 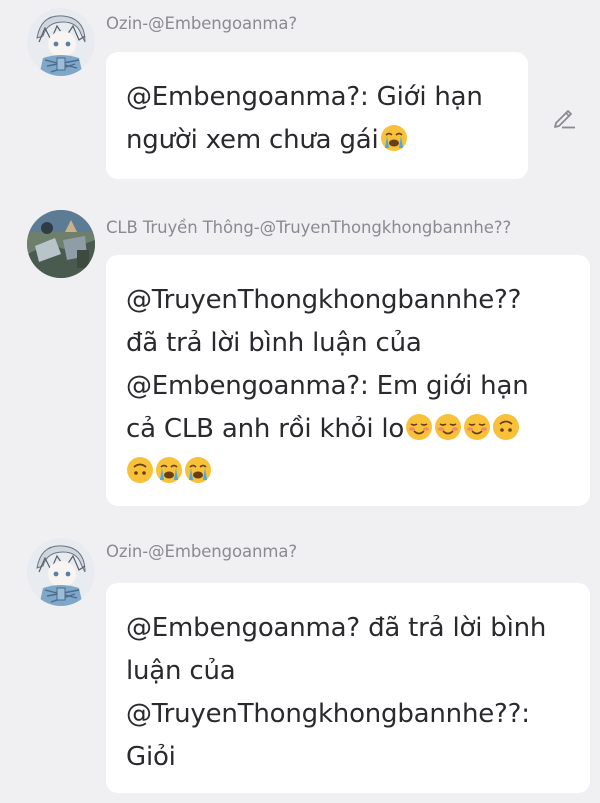 I want to click on comment-text-line-with-emoji: người xem chưa gái, so click(x=317, y=140).